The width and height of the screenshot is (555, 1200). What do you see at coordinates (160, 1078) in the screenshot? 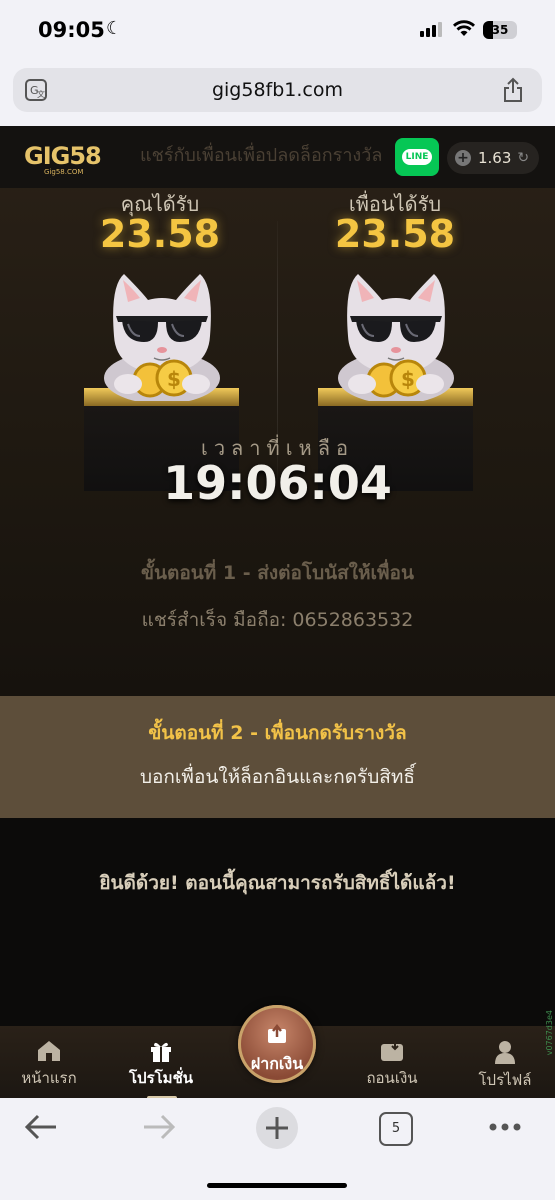
I see `nav-promotion-label: โปรโมชั่น` at bounding box center [160, 1078].